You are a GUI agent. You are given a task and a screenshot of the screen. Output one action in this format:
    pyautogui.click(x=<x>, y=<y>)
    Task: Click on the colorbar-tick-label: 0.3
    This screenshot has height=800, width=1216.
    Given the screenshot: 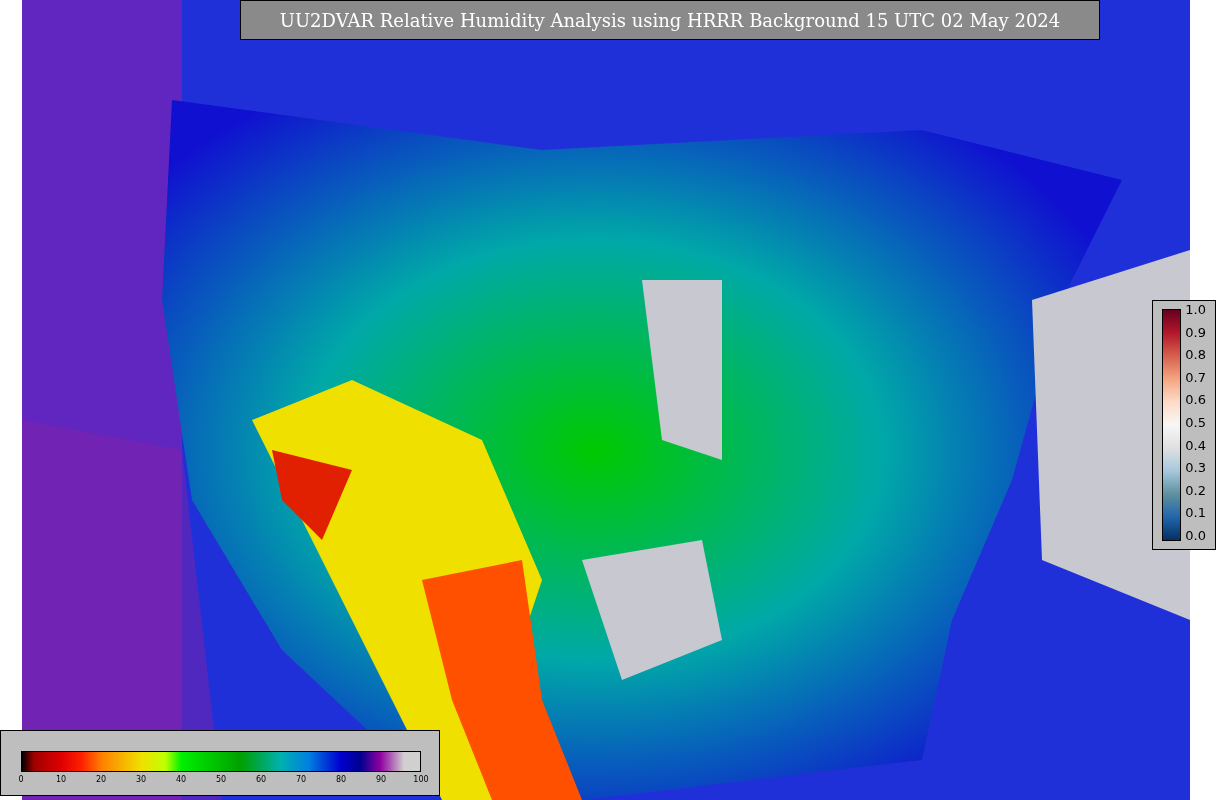 What is the action you would take?
    pyautogui.click(x=1195, y=468)
    